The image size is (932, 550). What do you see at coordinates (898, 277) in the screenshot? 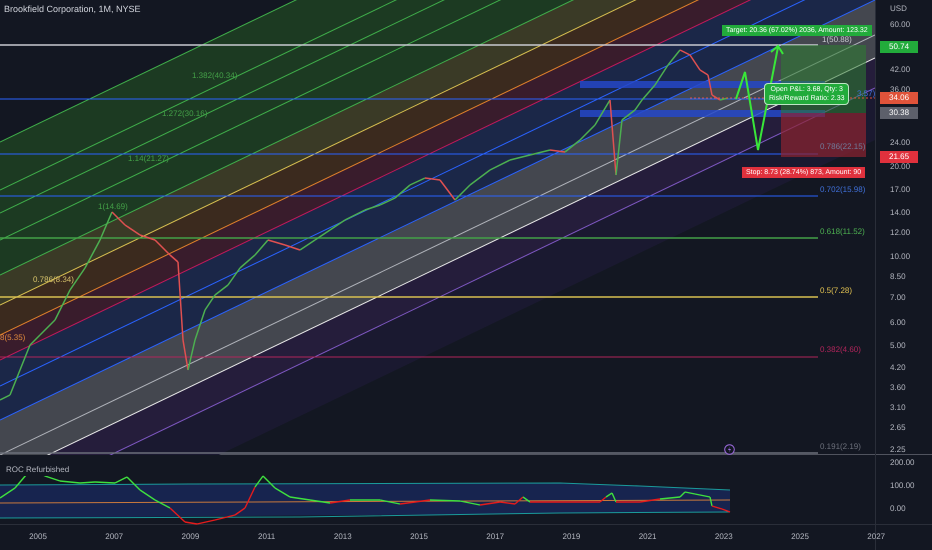
I see `price-tick: 8.50` at bounding box center [898, 277].